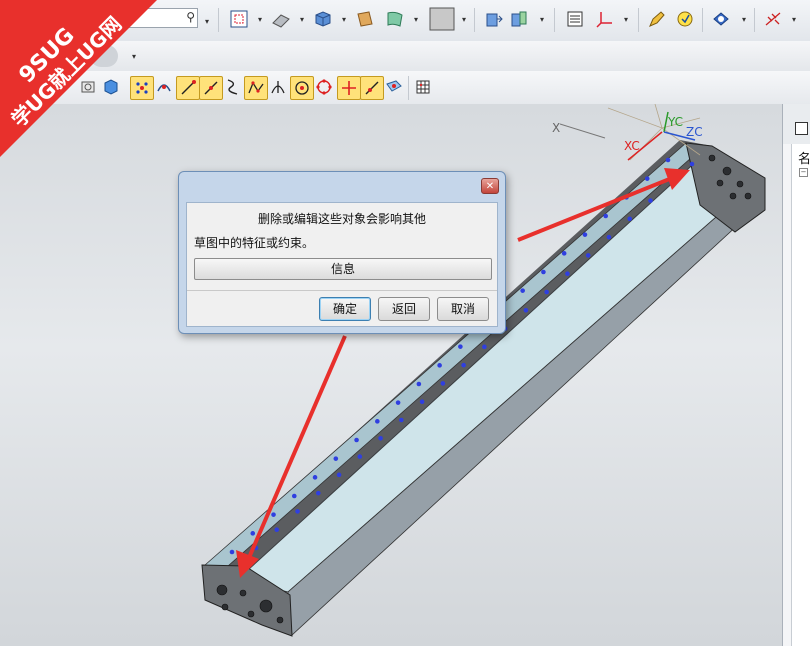  What do you see at coordinates (490, 186) in the screenshot?
I see `close-button: ✕` at bounding box center [490, 186].